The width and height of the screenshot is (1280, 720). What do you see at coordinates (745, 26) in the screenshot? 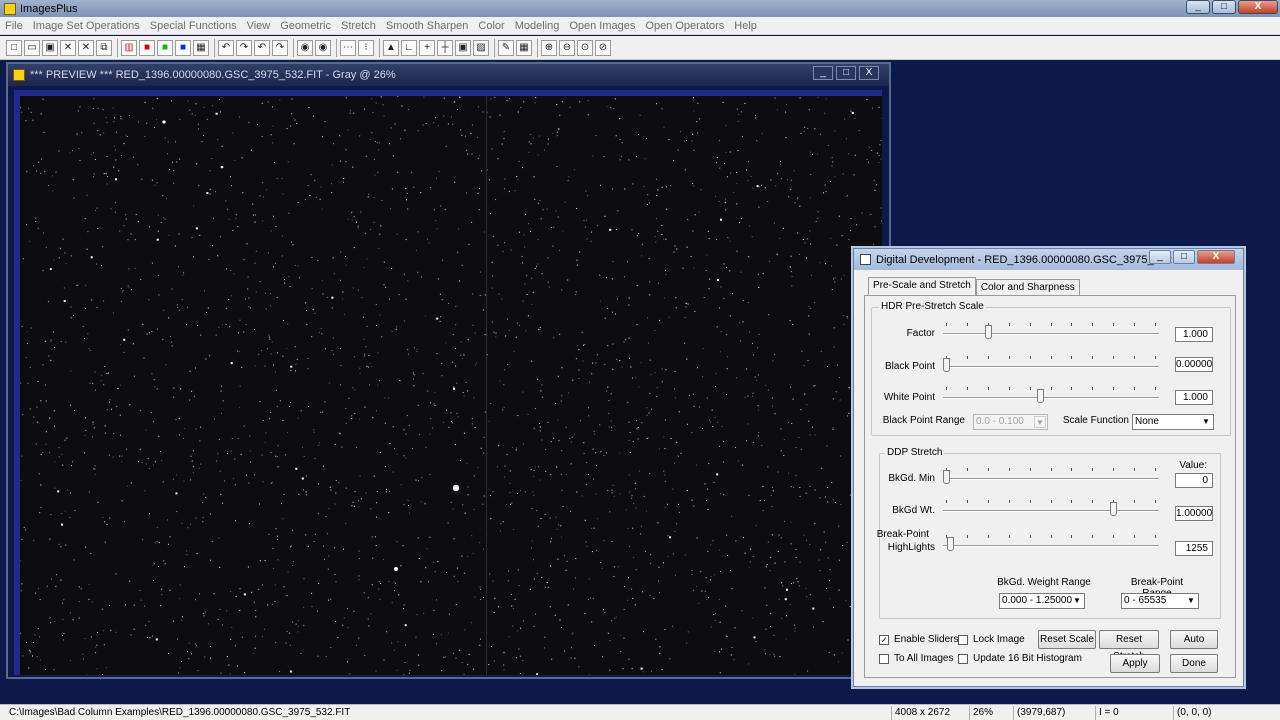
I see `menu-help: Help` at bounding box center [745, 26].